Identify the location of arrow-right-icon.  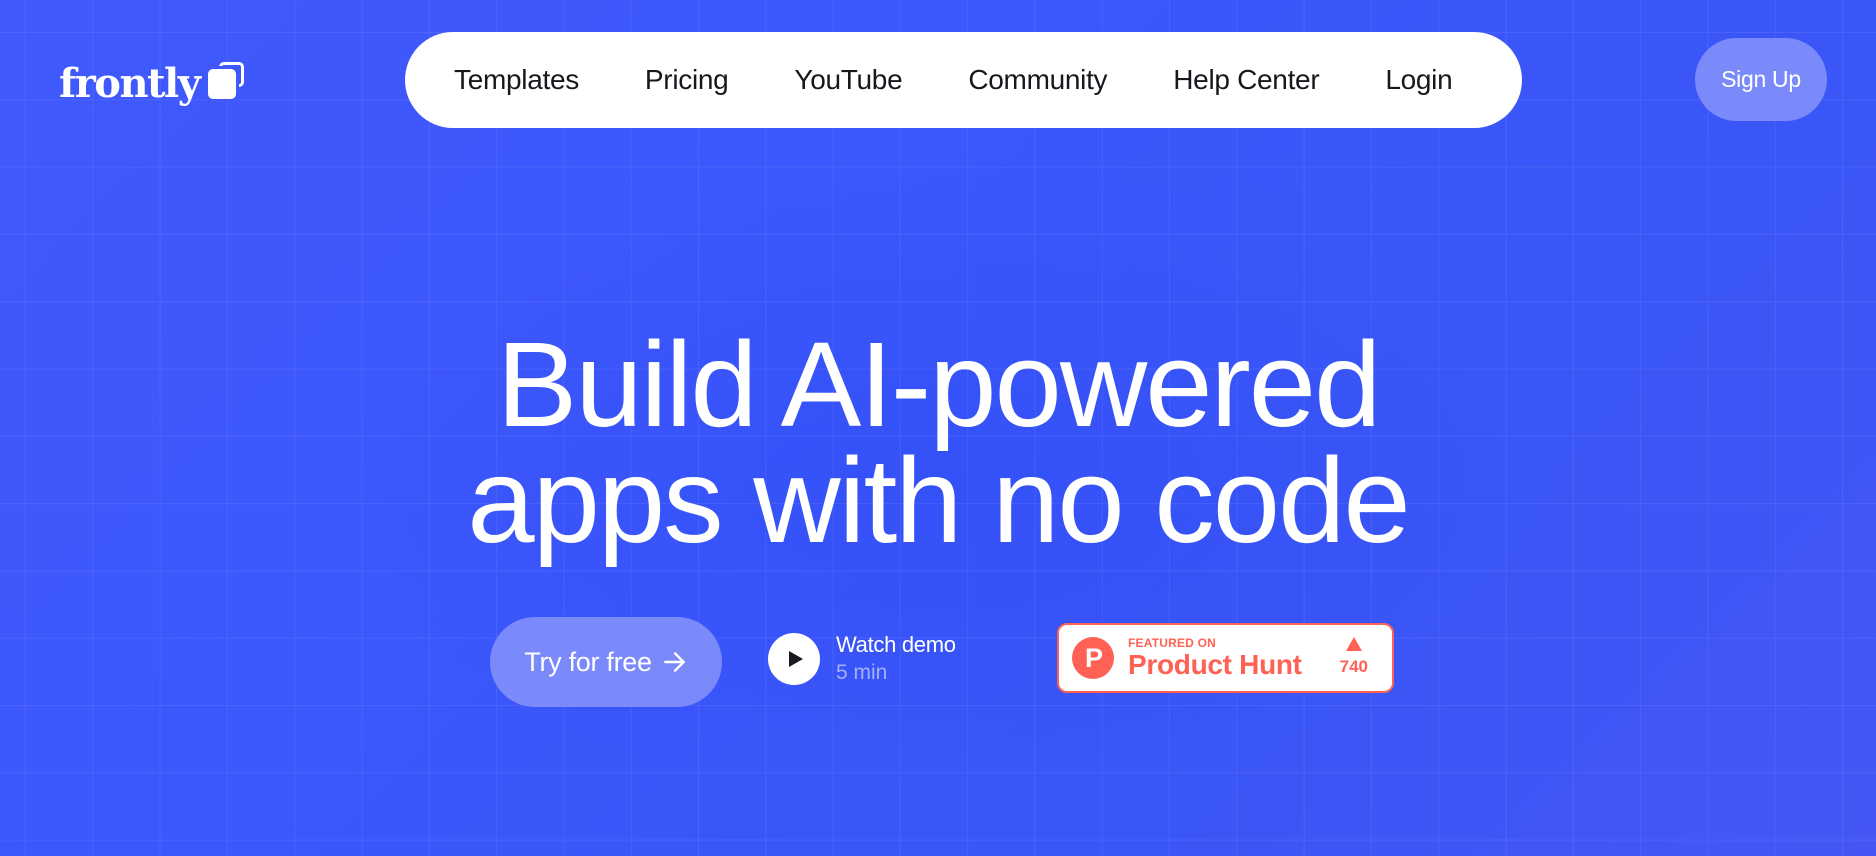
(674, 662).